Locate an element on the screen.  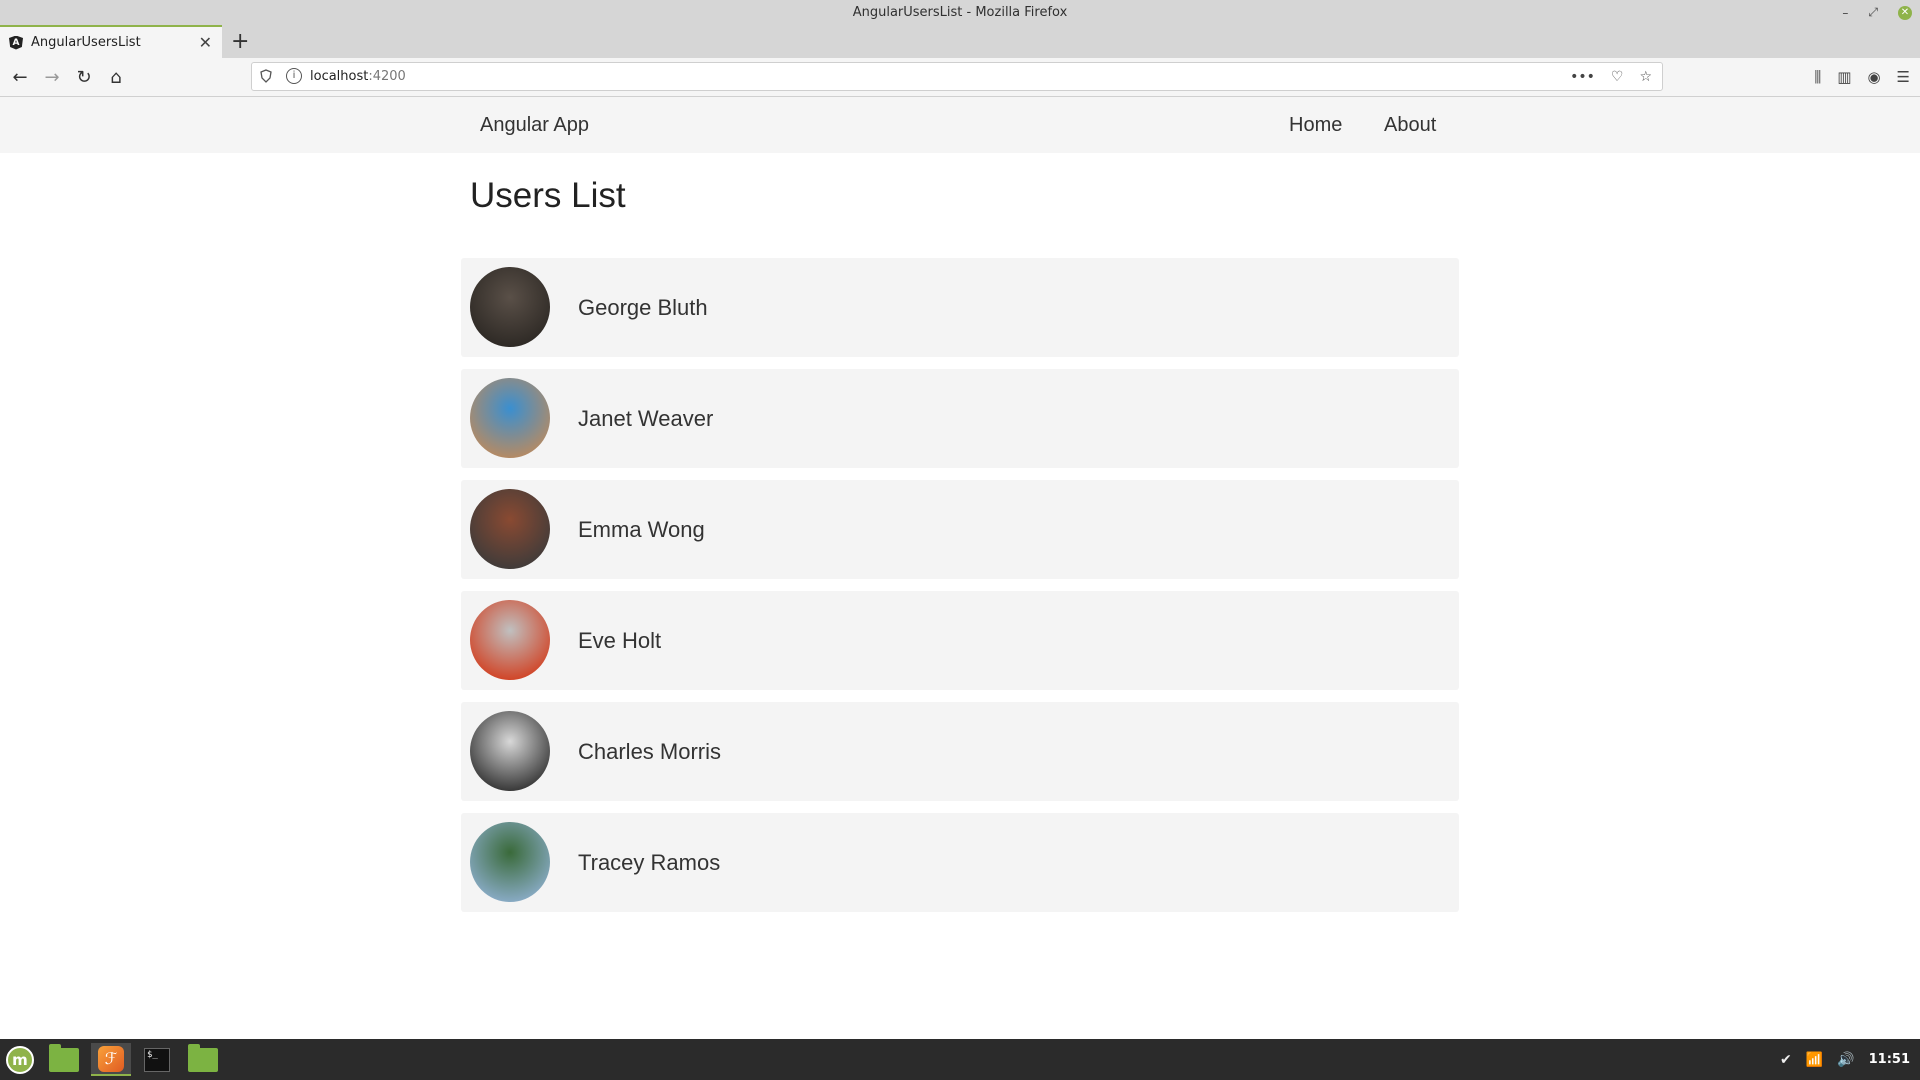
user-name: Charles Morris is located at coordinates (650, 751).